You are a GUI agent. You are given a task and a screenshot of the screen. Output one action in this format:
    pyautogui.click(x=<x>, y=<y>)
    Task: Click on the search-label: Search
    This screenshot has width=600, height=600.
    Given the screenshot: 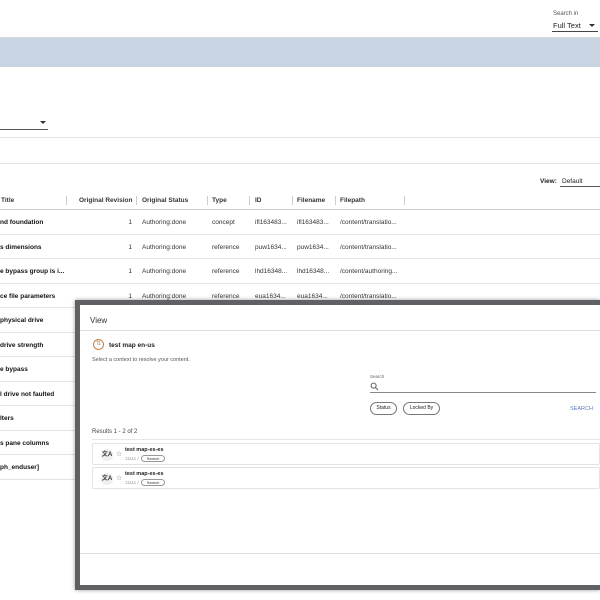 What is the action you would take?
    pyautogui.click(x=377, y=376)
    